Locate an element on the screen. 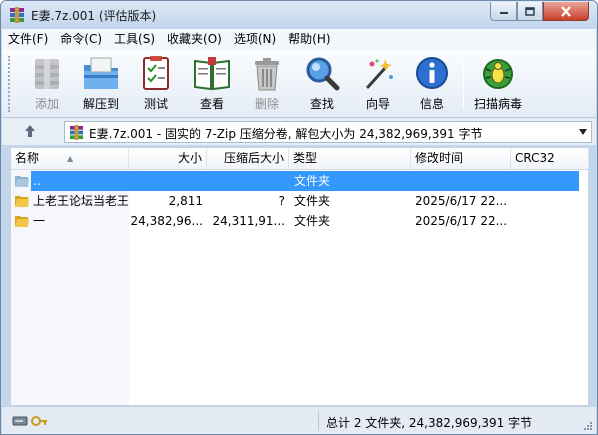  sort-ascending-icon: ▲ is located at coordinates (70, 158).